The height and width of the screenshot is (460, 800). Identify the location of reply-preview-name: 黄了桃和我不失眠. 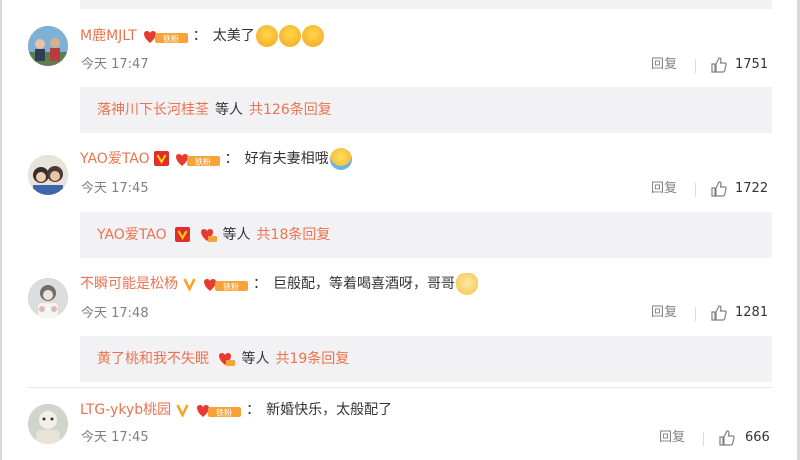
(153, 359).